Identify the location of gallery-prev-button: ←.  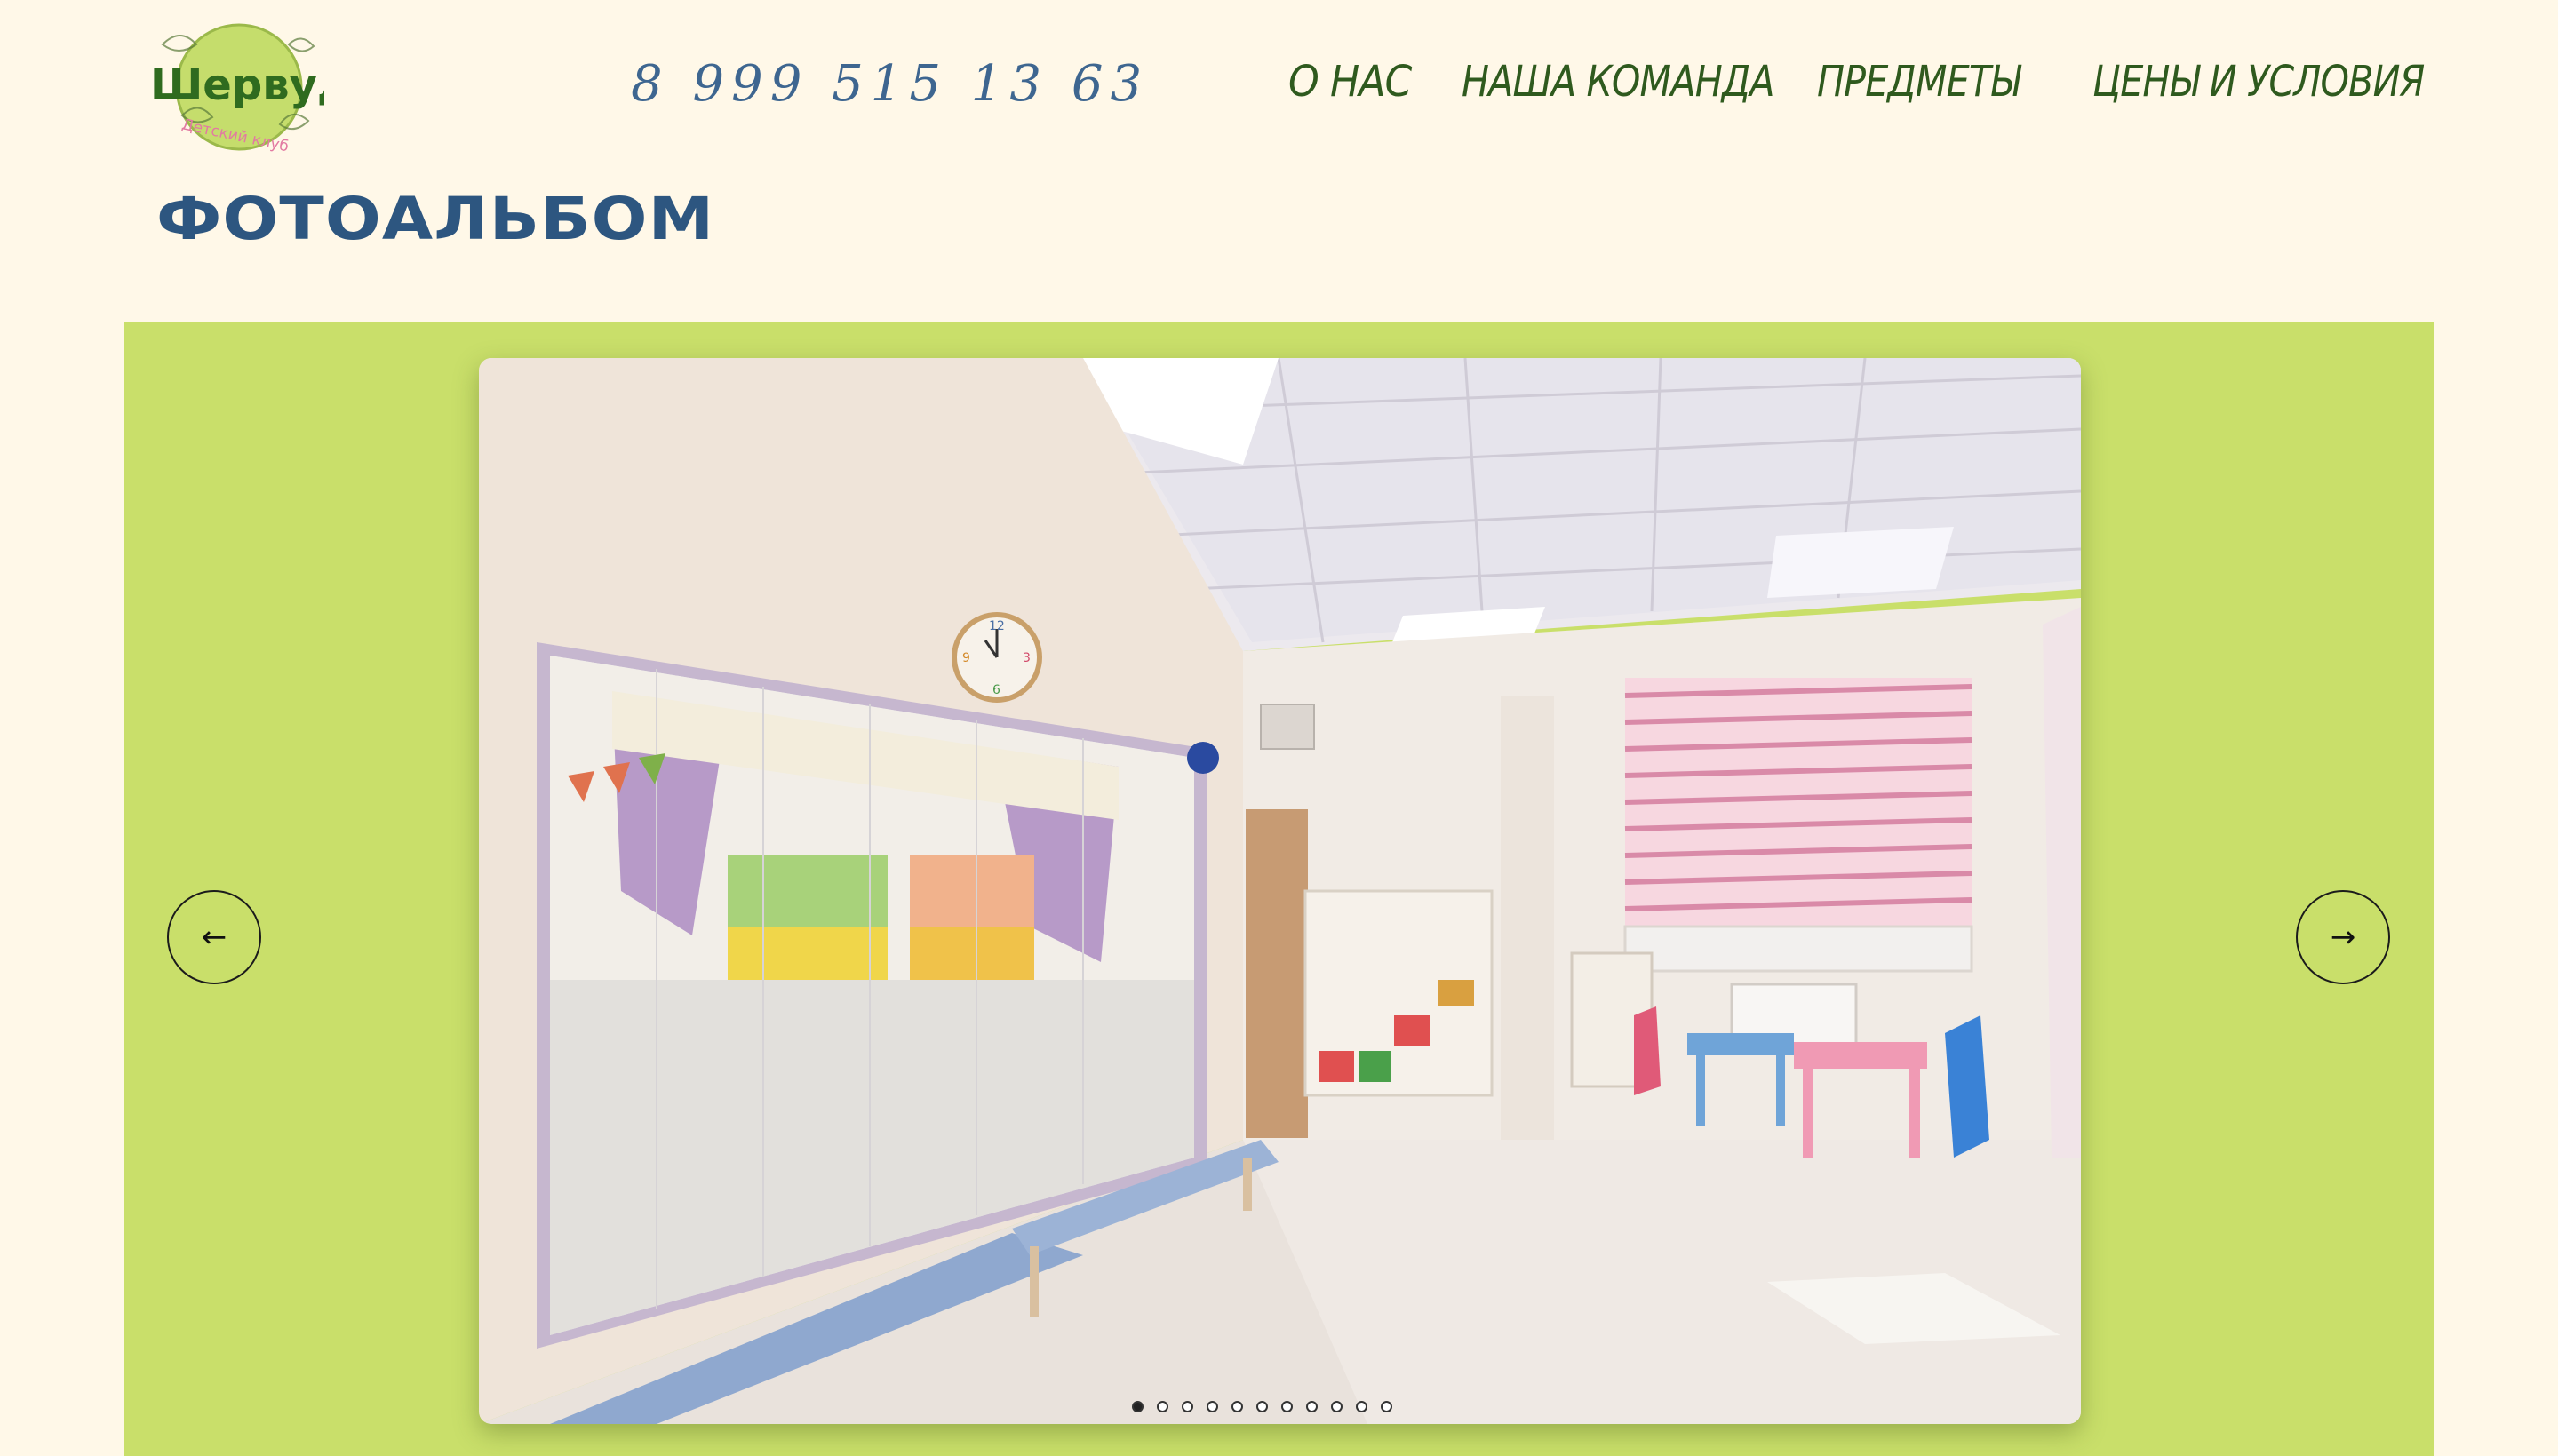
(214, 937).